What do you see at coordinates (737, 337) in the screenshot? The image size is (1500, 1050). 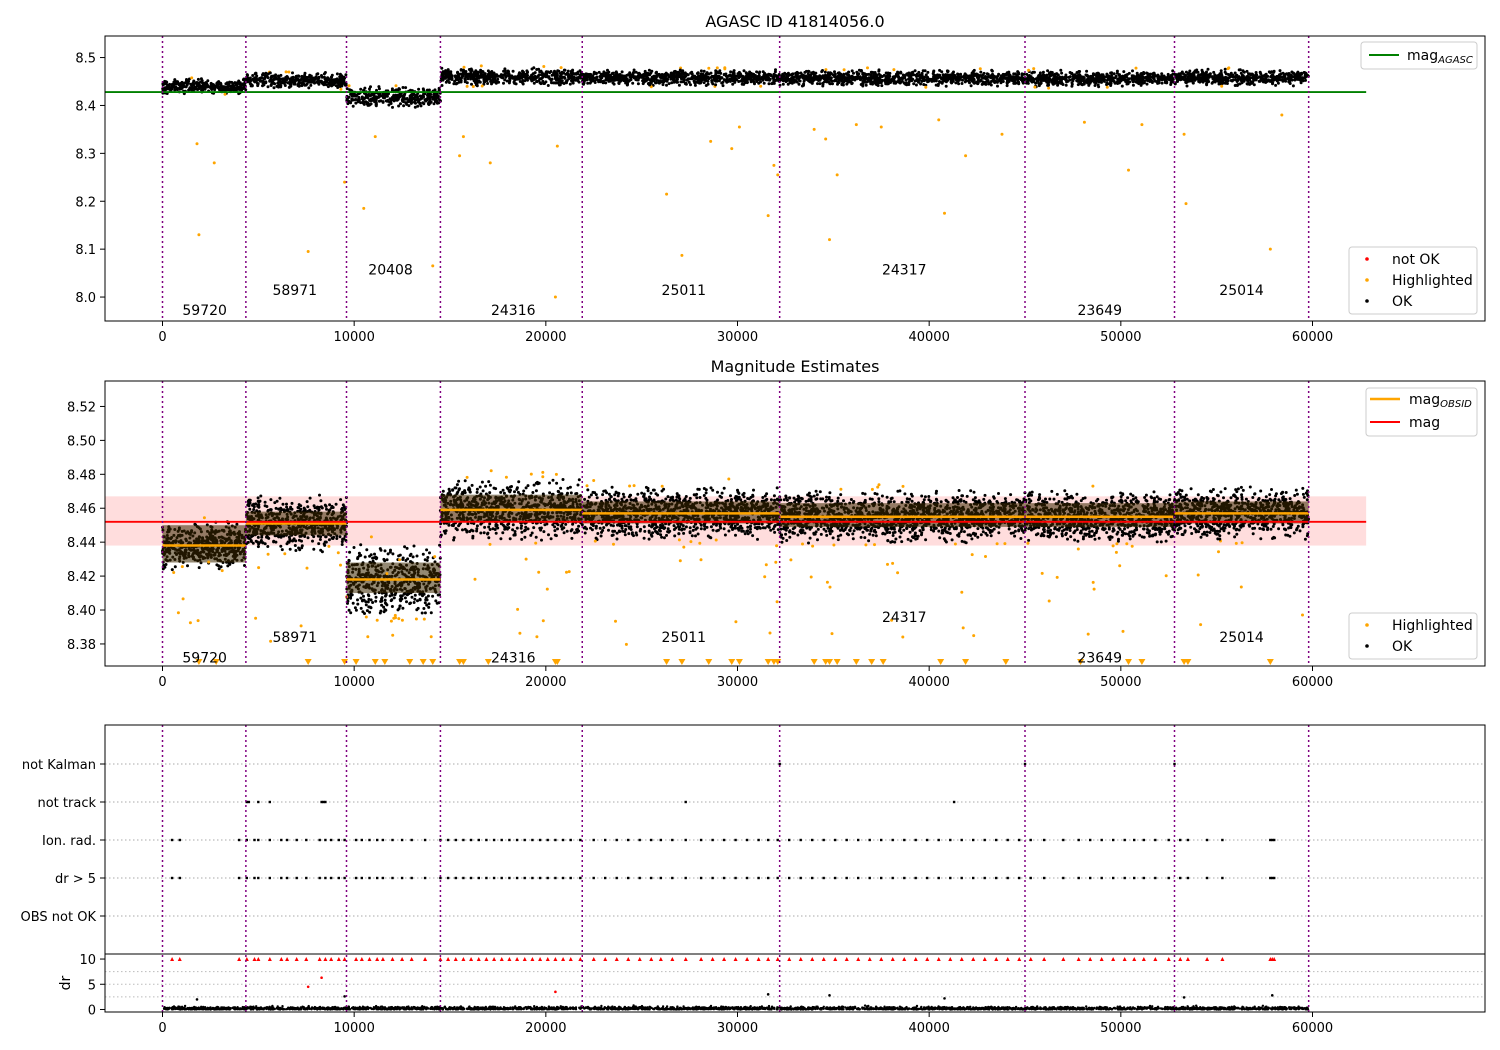 I see `x-tick-label: 30000` at bounding box center [737, 337].